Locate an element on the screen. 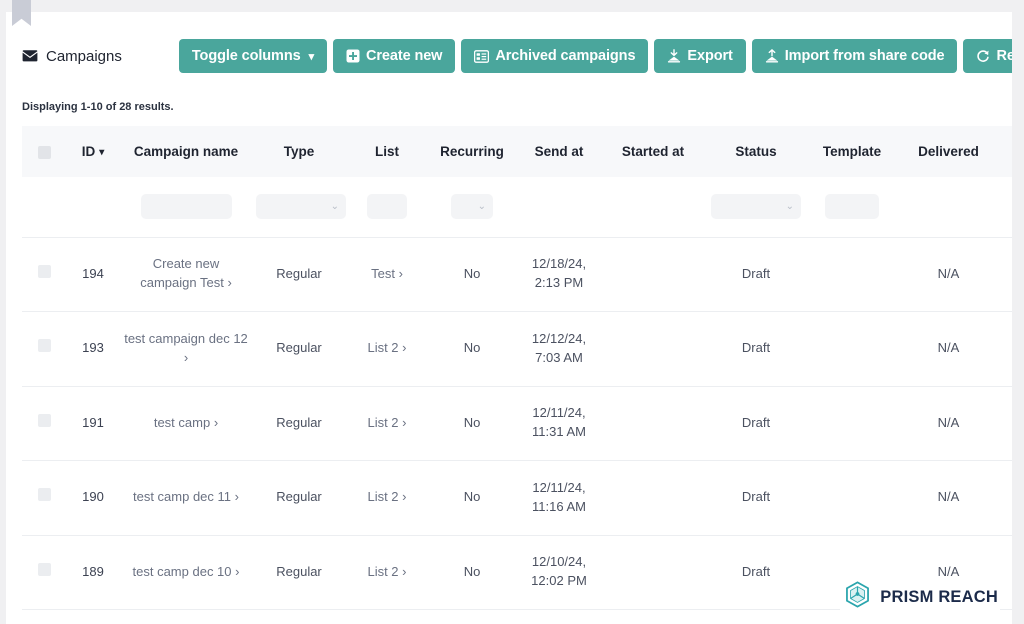 This screenshot has height=624, width=1024. header-list: List is located at coordinates (387, 151).